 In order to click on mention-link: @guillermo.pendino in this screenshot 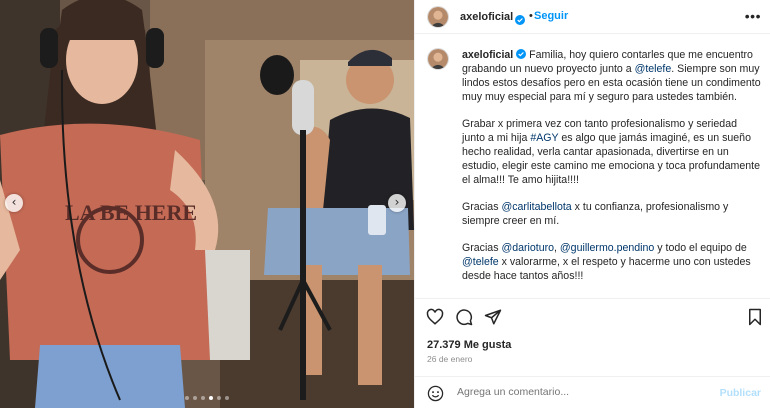, I will do `click(607, 248)`.